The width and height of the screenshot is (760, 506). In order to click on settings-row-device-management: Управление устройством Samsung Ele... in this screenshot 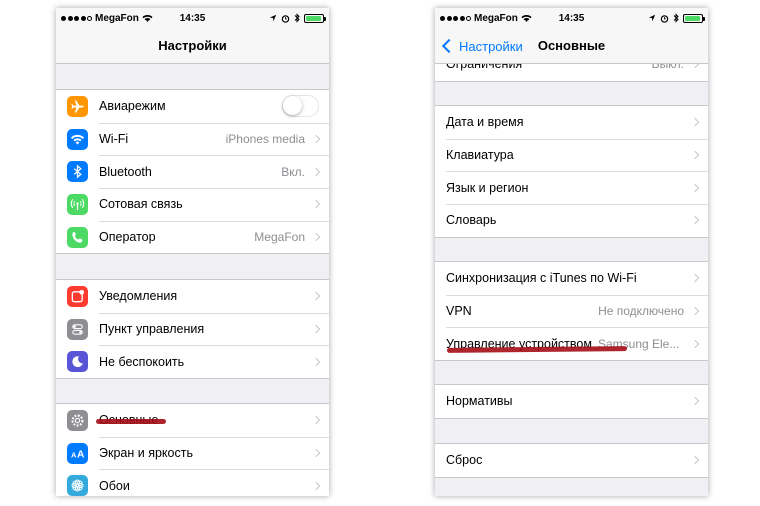, I will do `click(571, 343)`.